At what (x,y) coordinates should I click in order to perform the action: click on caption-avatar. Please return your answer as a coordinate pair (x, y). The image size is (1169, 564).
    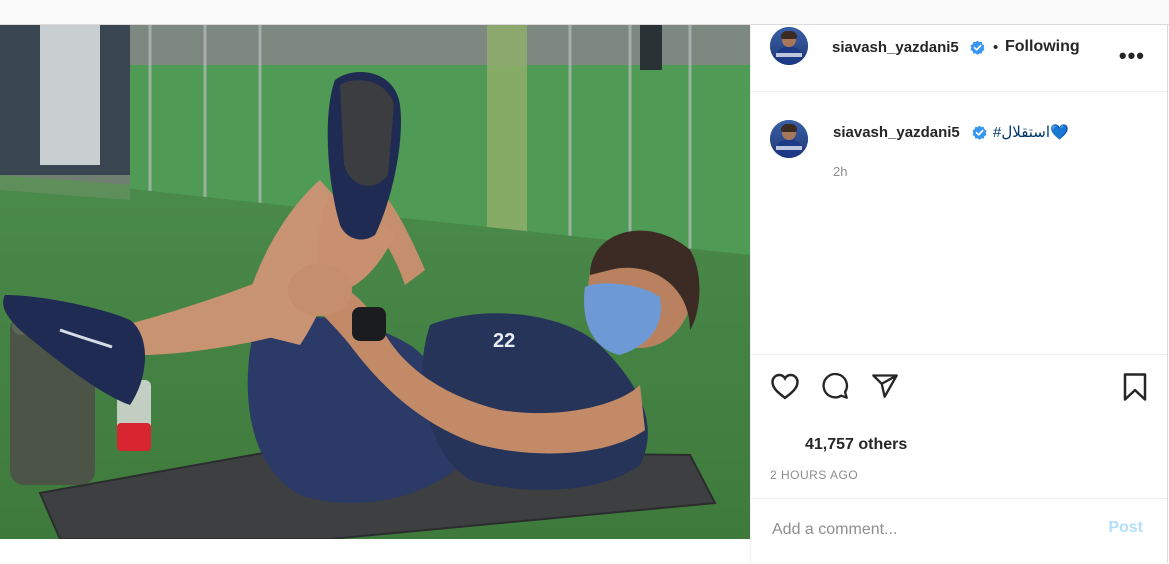
    Looking at the image, I should click on (789, 139).